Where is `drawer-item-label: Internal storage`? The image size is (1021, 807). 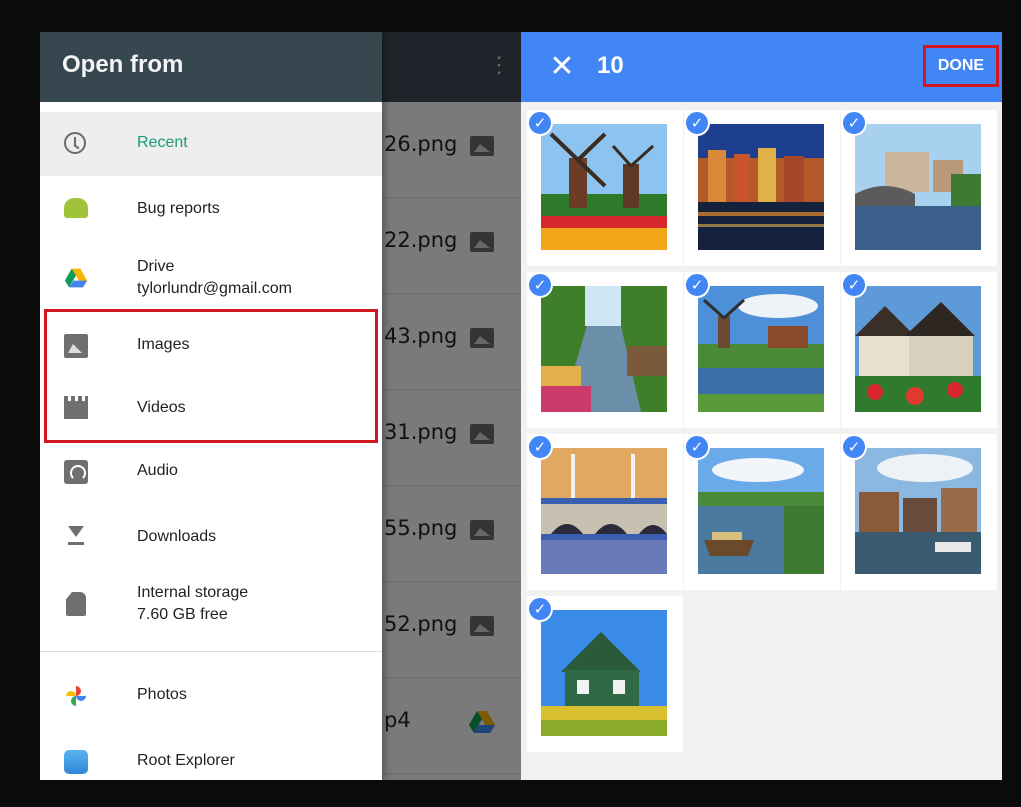 drawer-item-label: Internal storage is located at coordinates (193, 592).